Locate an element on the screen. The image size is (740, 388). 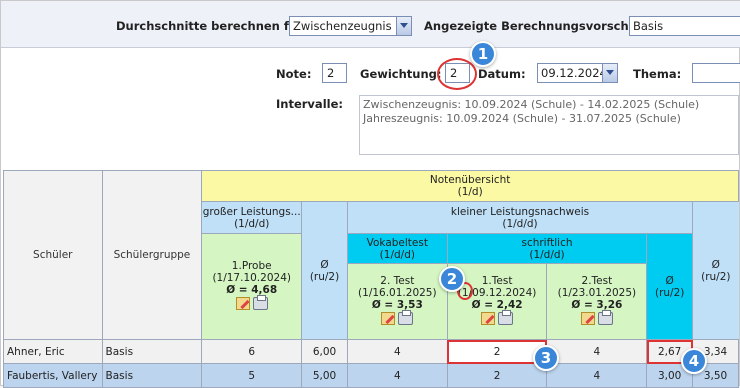
exam-test2b-header: 2.Test (1/23.01.2025) Ø = 3,26 is located at coordinates (597, 301).